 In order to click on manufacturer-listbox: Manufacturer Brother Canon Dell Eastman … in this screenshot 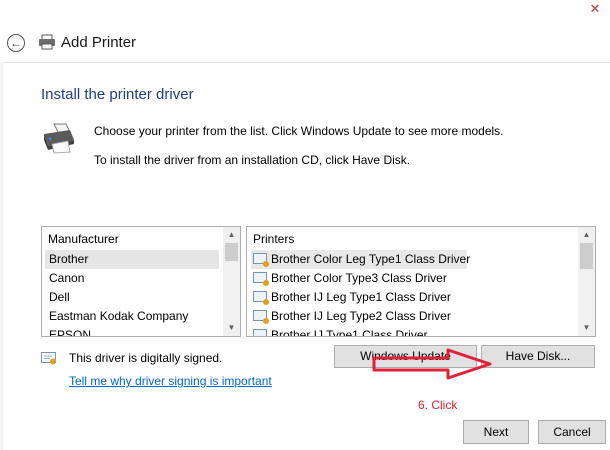, I will do `click(141, 281)`.